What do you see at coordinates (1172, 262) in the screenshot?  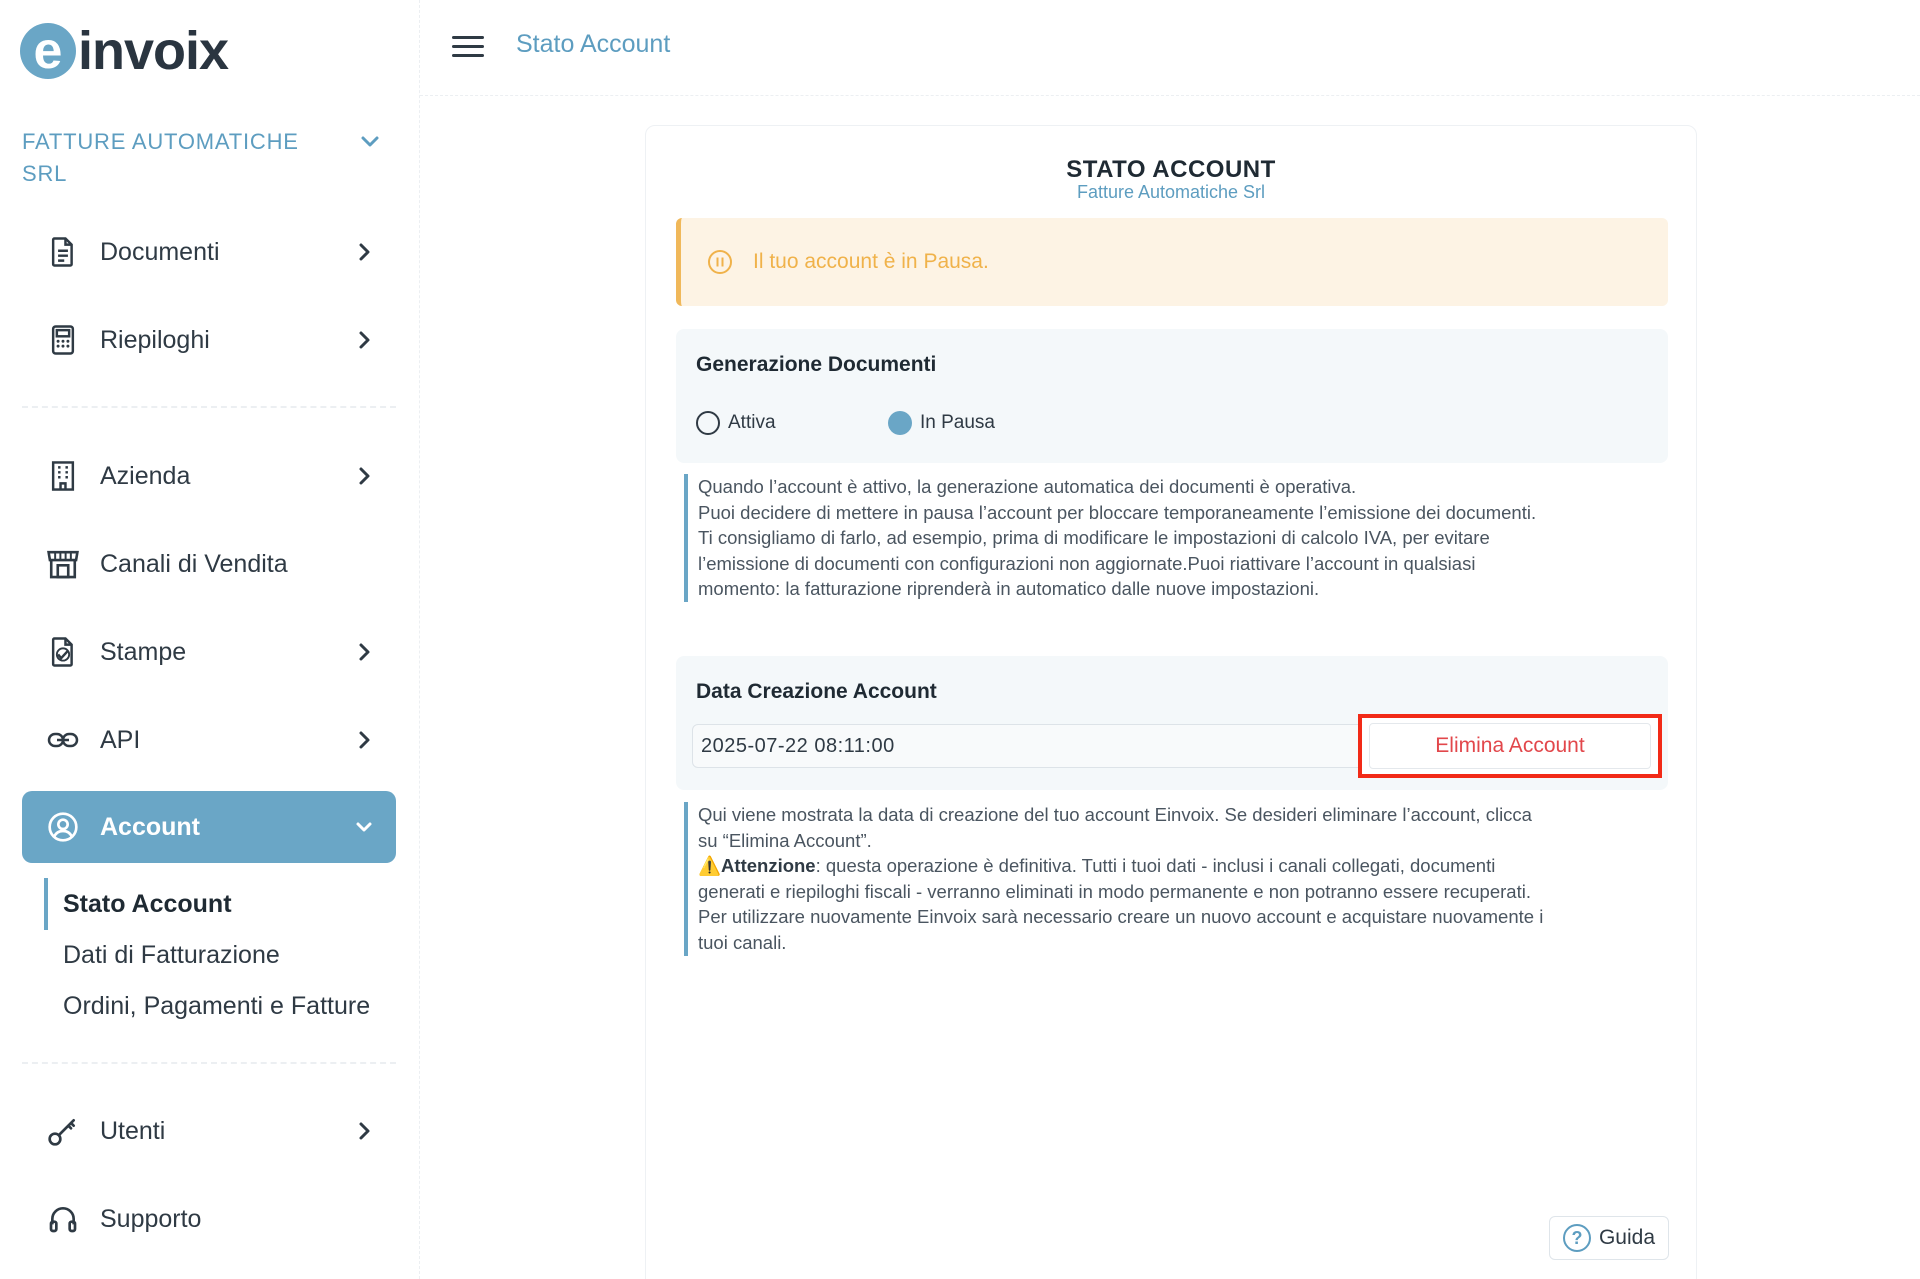 I see `pause-alert: Il tuo account è in Pausa.` at bounding box center [1172, 262].